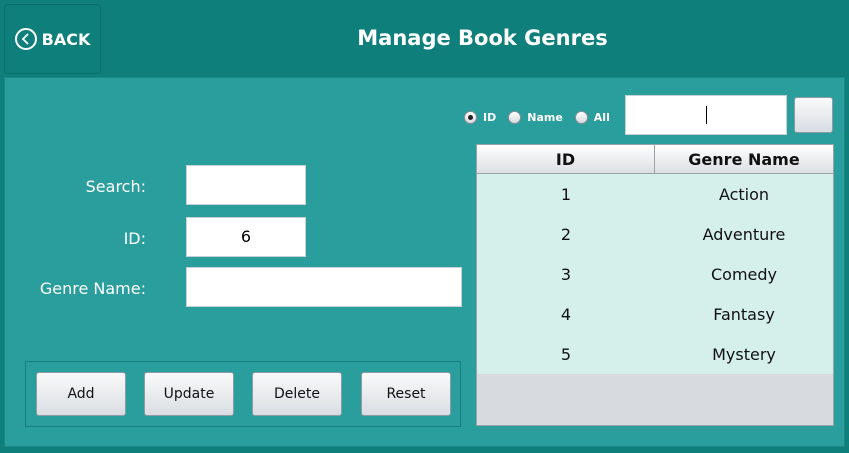 Image resolution: width=849 pixels, height=453 pixels. Describe the element at coordinates (743, 274) in the screenshot. I see `cell-genre-name: Comedy` at that location.